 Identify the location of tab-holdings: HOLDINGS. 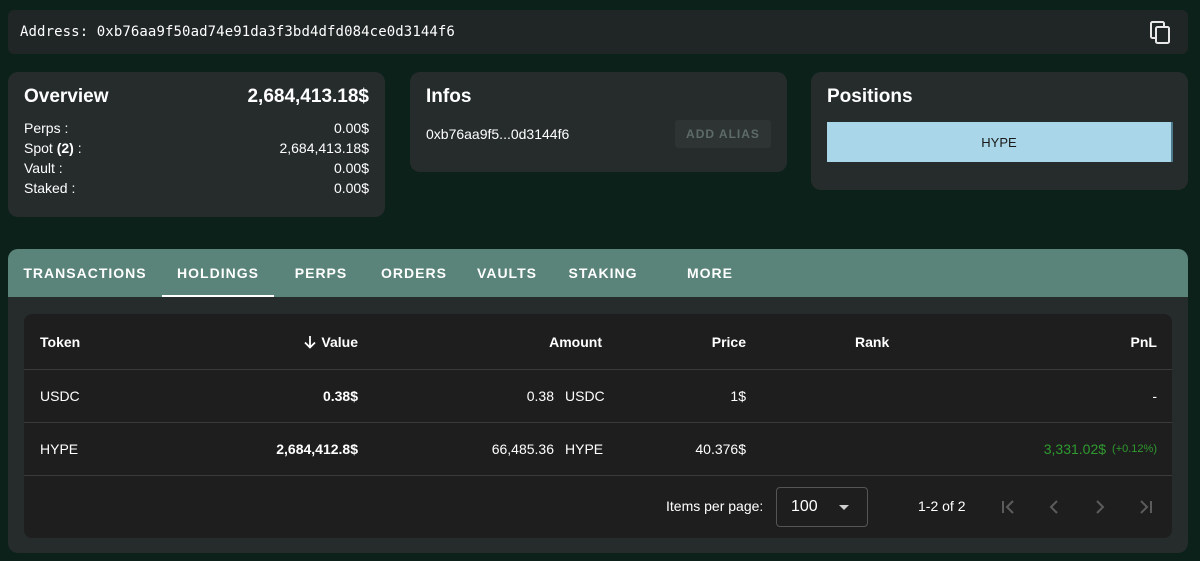
(218, 273).